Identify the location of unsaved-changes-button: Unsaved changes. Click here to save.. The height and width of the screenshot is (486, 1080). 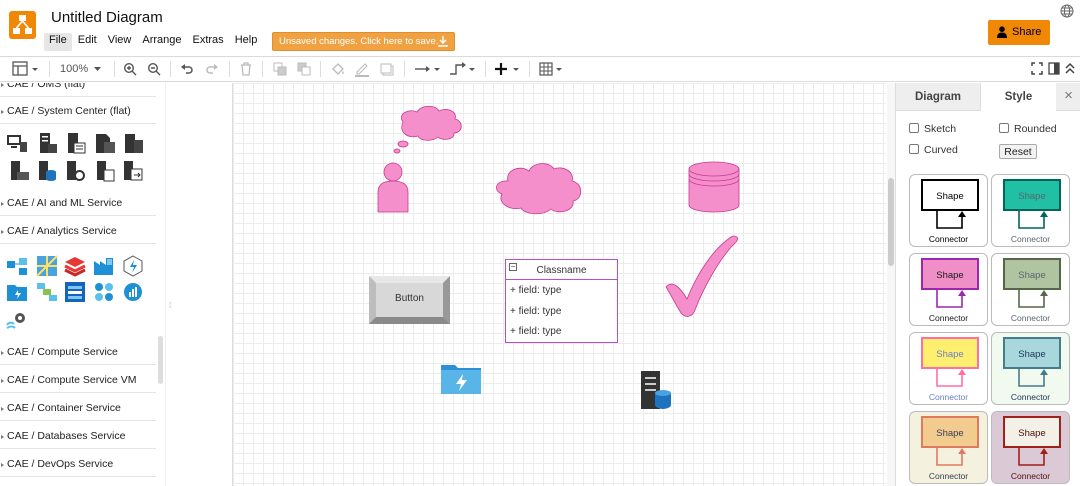
(363, 41).